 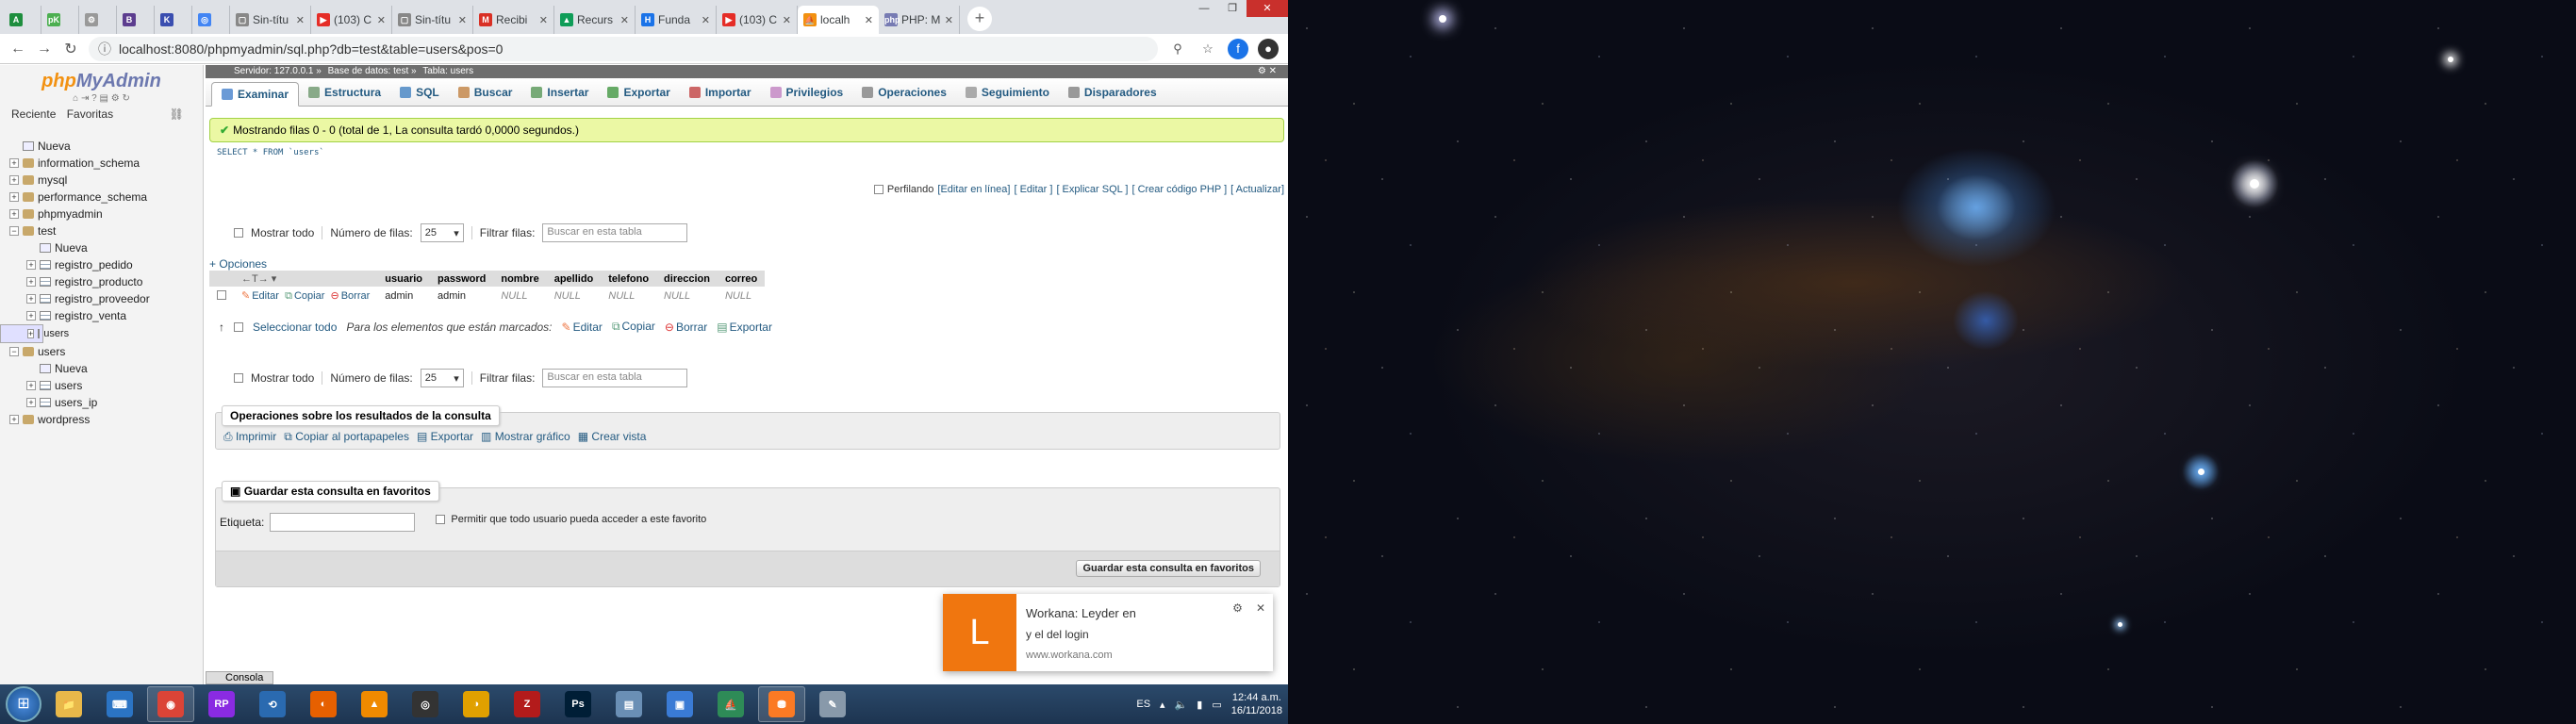 I want to click on cell-apellido: NULL, so click(x=574, y=296).